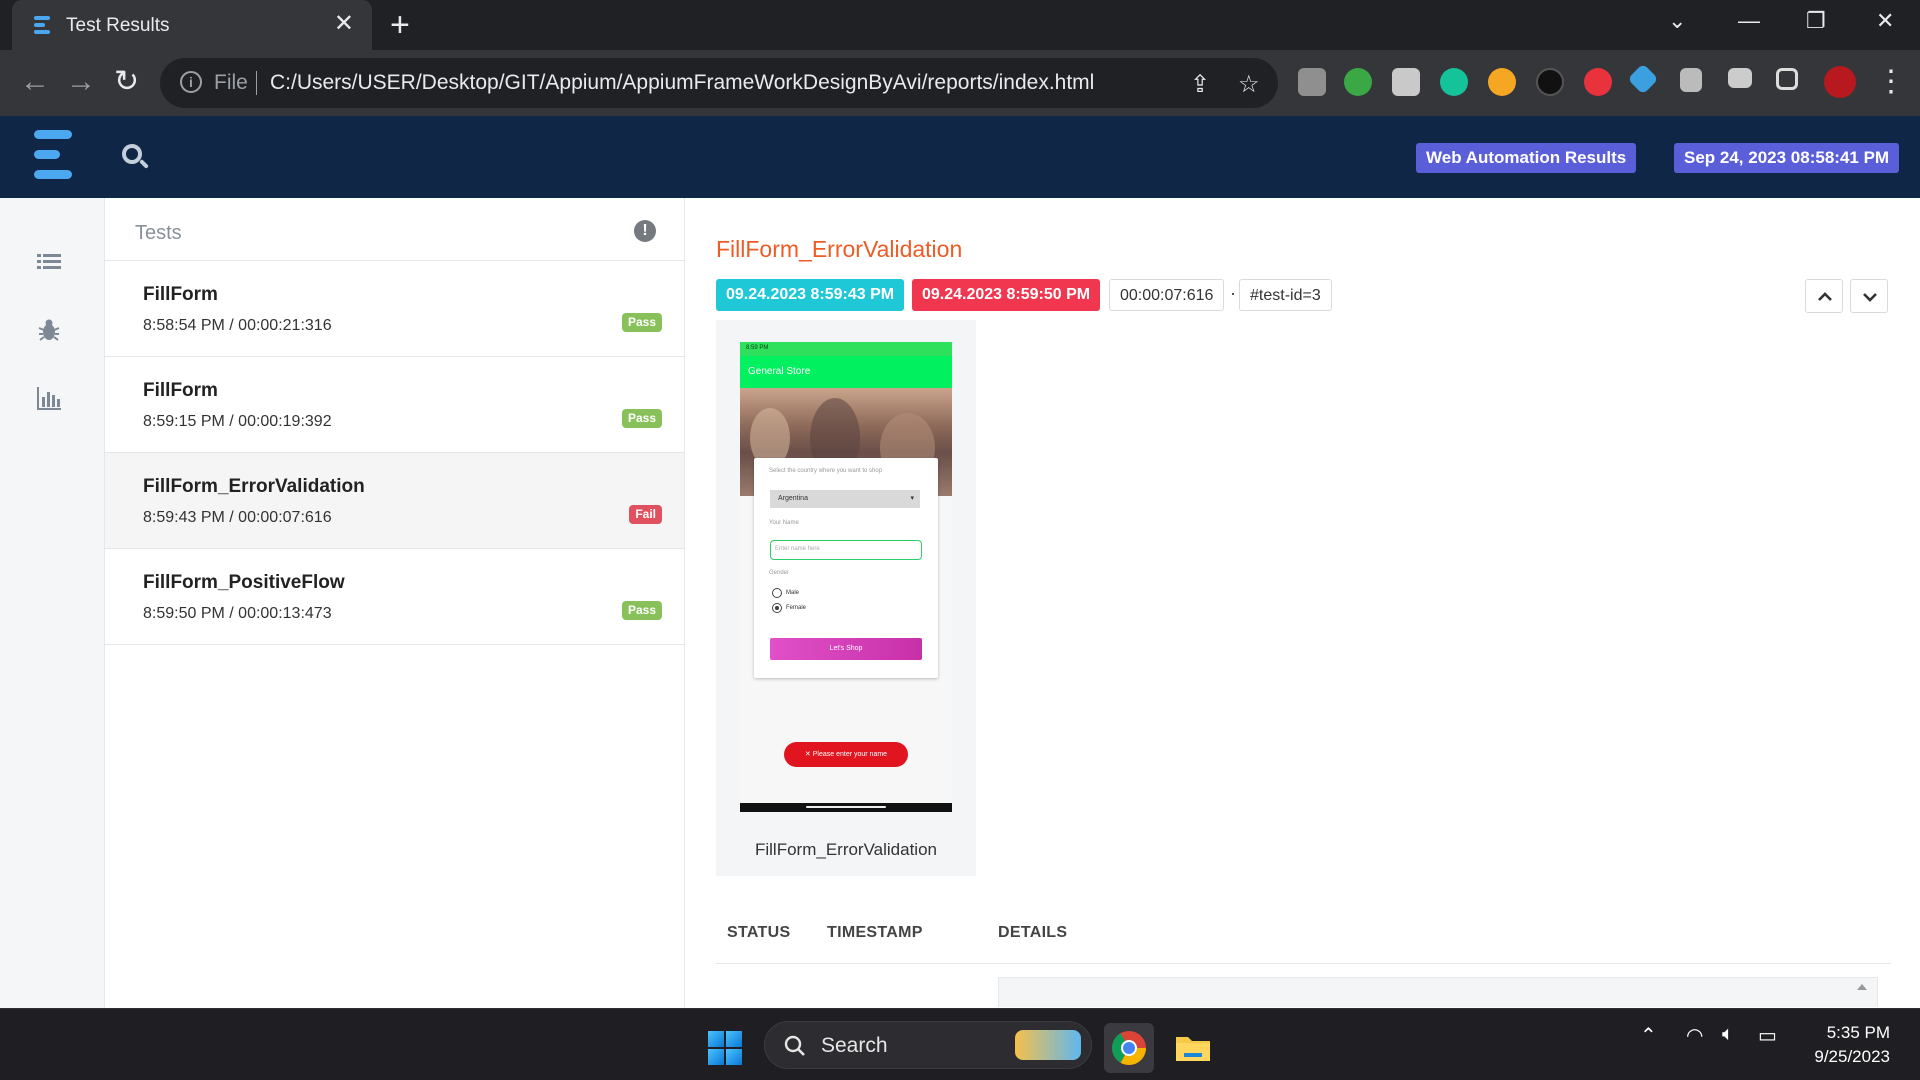 The height and width of the screenshot is (1080, 1920). What do you see at coordinates (35, 82) in the screenshot?
I see `back-icon: ←` at bounding box center [35, 82].